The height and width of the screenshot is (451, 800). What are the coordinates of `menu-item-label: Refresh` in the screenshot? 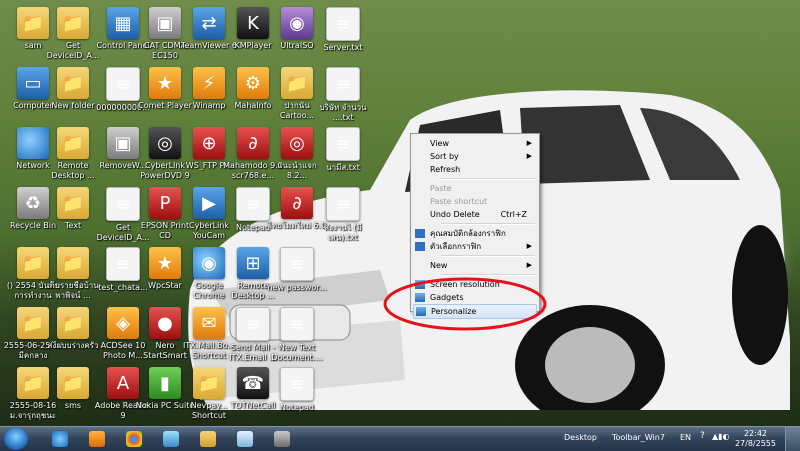 It's located at (445, 169).